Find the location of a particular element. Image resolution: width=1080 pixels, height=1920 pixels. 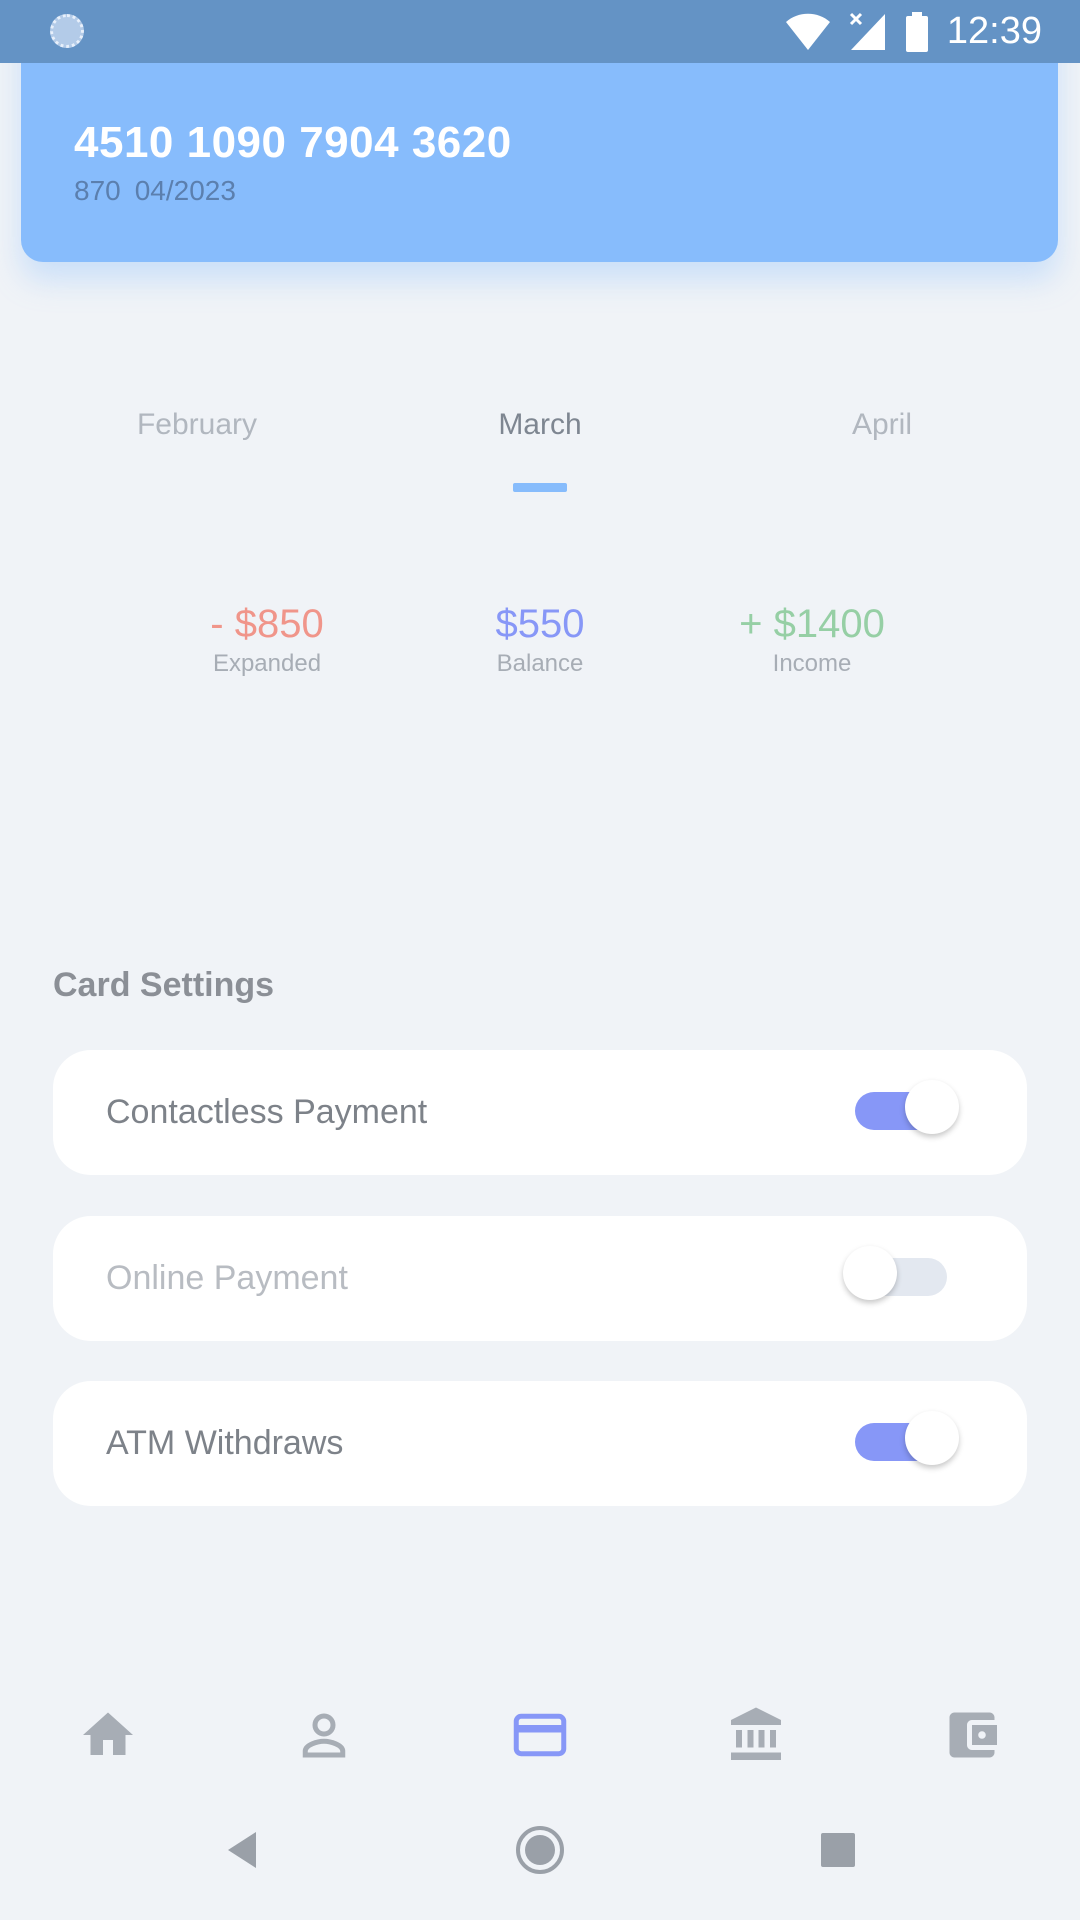

card-cvv: 870 is located at coordinates (97, 190).